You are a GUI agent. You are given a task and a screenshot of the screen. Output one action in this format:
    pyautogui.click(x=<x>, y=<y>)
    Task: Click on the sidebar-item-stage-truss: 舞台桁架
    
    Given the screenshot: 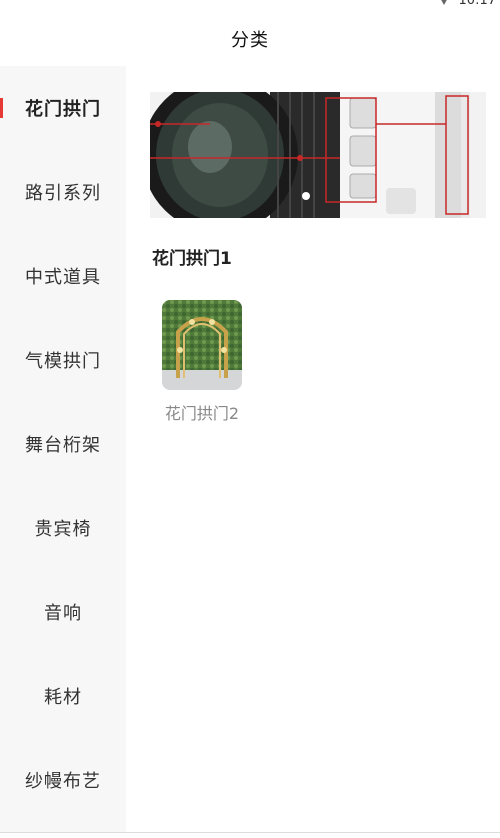 What is the action you would take?
    pyautogui.click(x=63, y=444)
    